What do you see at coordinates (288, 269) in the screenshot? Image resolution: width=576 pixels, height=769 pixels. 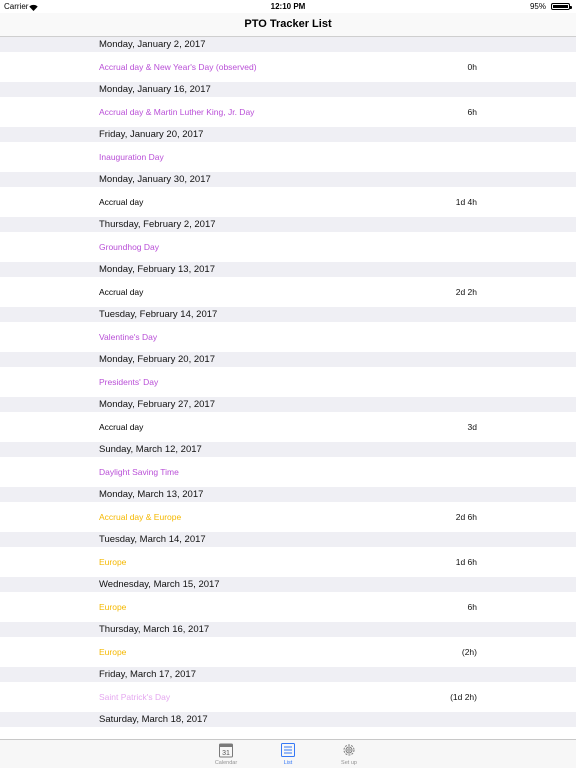 I see `section-header: Monday, February 13, 2017` at bounding box center [288, 269].